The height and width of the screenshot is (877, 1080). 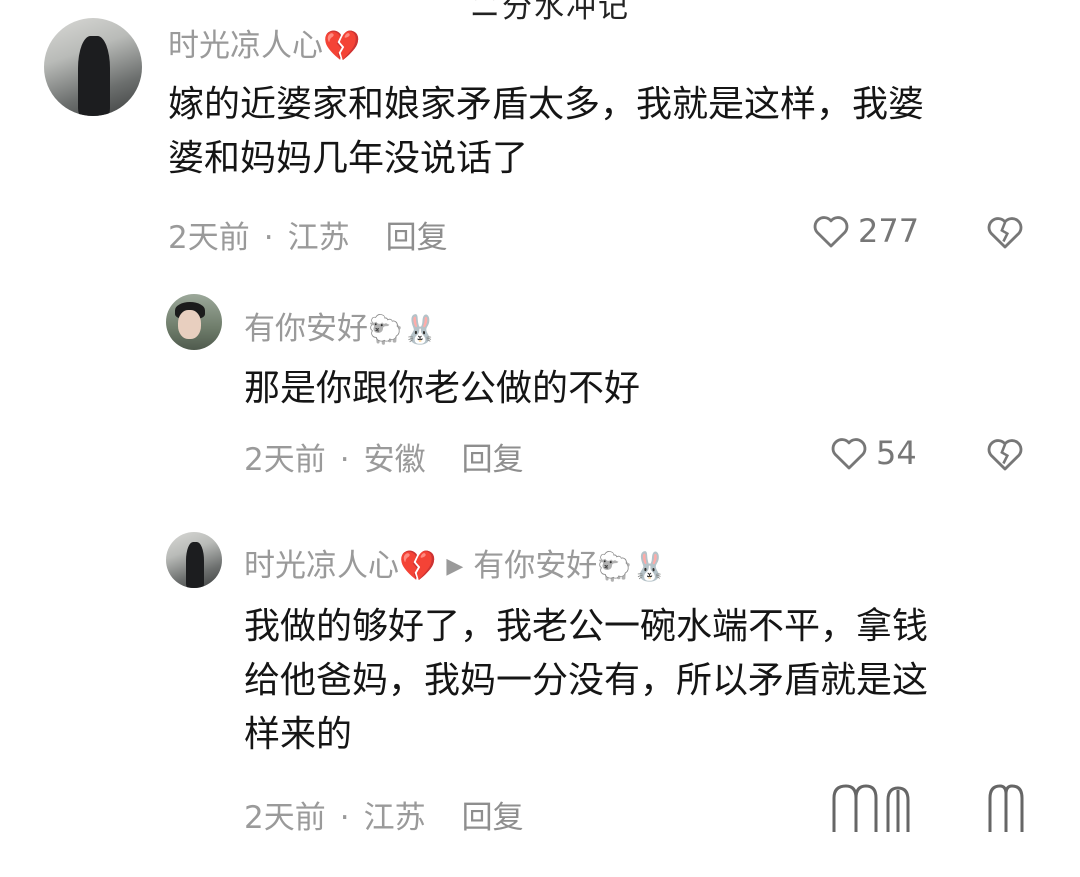 I want to click on like-button: 54, so click(x=873, y=453).